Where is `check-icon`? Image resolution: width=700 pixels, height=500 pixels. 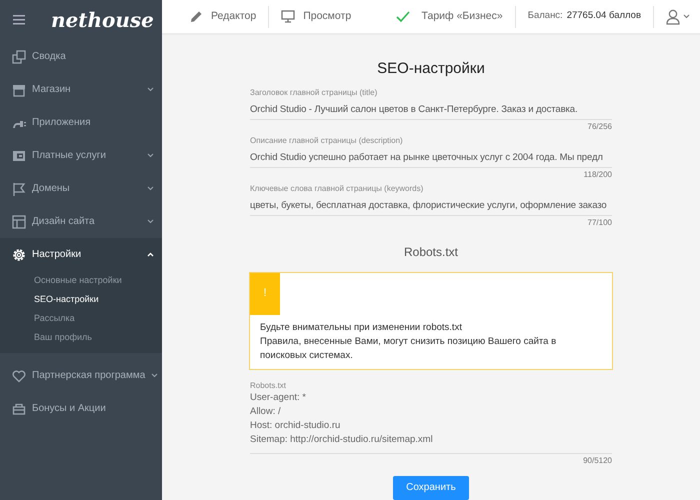 check-icon is located at coordinates (403, 16).